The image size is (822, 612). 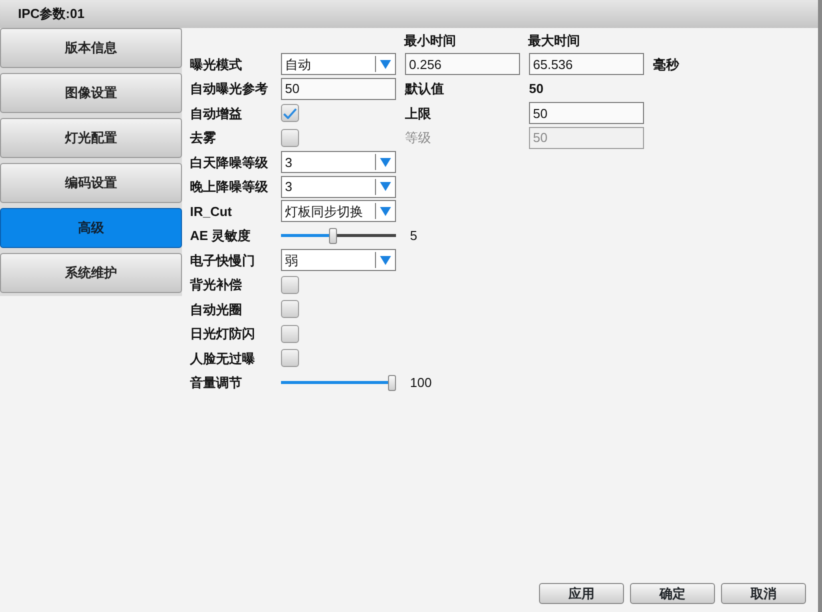 What do you see at coordinates (414, 236) in the screenshot?
I see `slider-value: 5` at bounding box center [414, 236].